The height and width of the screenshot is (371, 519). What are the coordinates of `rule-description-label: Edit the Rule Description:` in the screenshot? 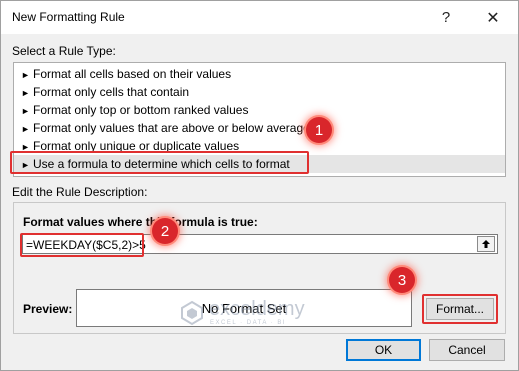 It's located at (80, 192).